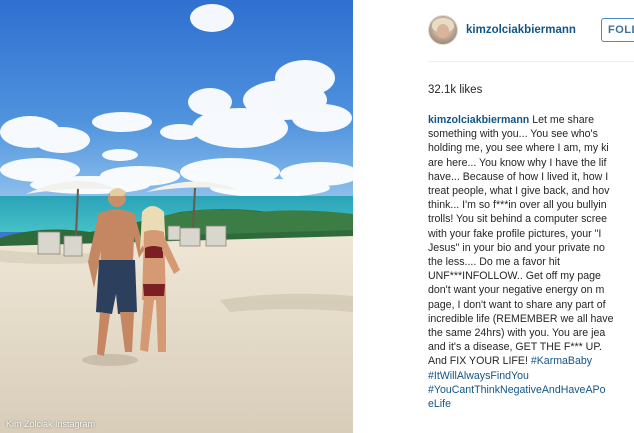 The height and width of the screenshot is (433, 634). Describe the element at coordinates (494, 262) in the screenshot. I see `caption-text: the less.... Do me a favor hit` at that location.